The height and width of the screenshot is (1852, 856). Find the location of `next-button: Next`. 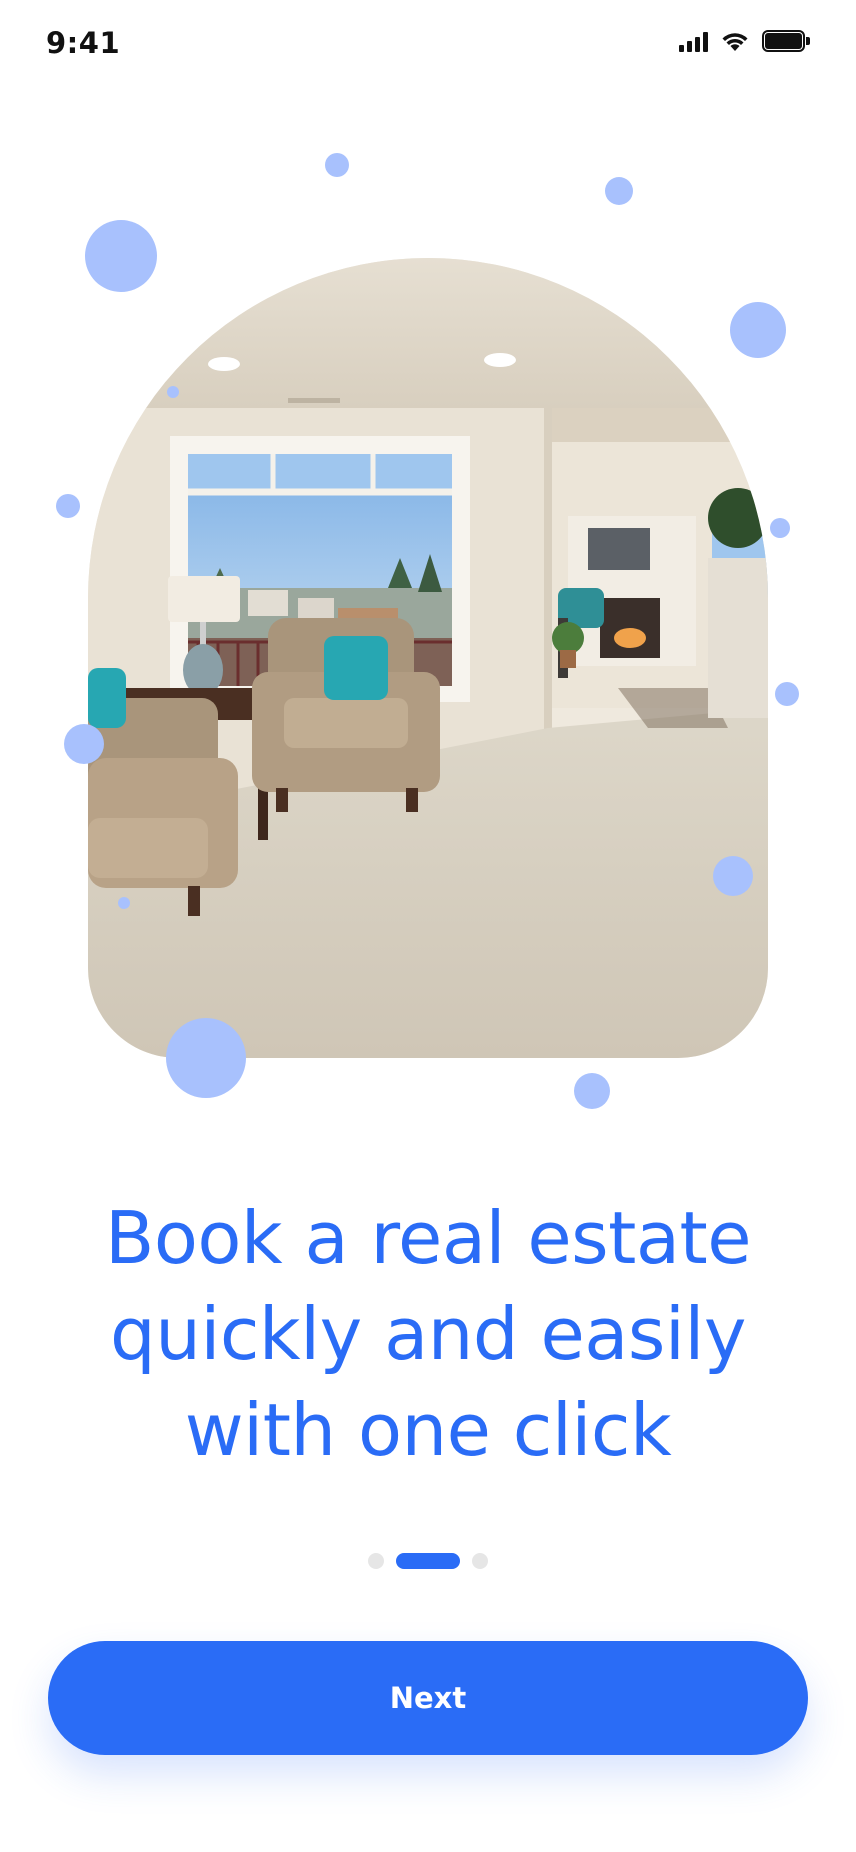

next-button: Next is located at coordinates (428, 1698).